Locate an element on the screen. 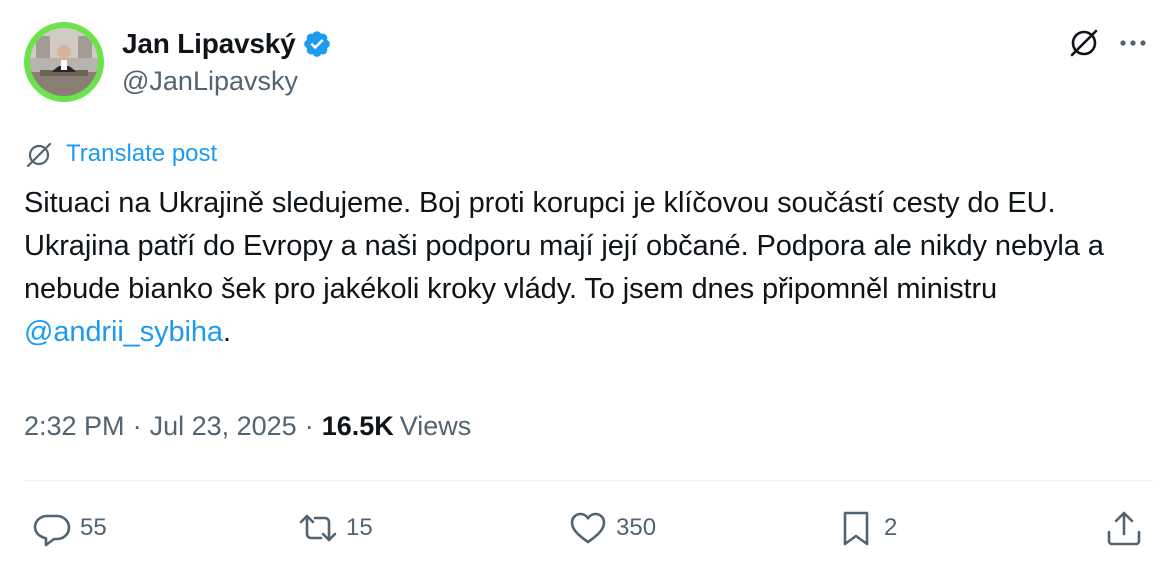 This screenshot has height=572, width=1174. heart-icon is located at coordinates (588, 528).